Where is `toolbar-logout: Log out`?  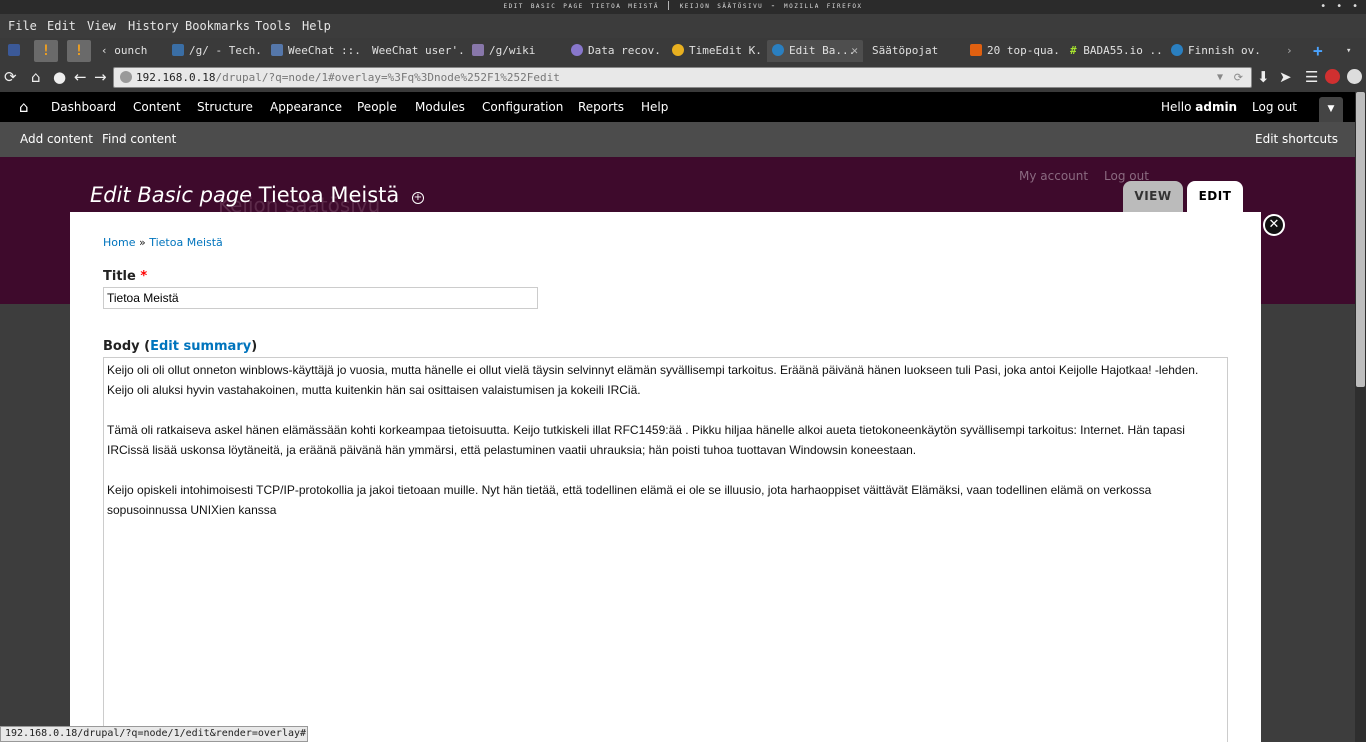
toolbar-logout: Log out is located at coordinates (1274, 107).